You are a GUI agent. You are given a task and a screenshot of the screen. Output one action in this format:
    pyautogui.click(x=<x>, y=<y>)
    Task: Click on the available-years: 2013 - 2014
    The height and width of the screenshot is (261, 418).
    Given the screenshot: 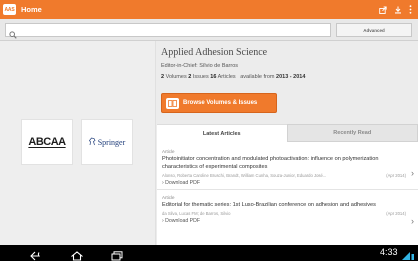 What is the action you would take?
    pyautogui.click(x=291, y=77)
    